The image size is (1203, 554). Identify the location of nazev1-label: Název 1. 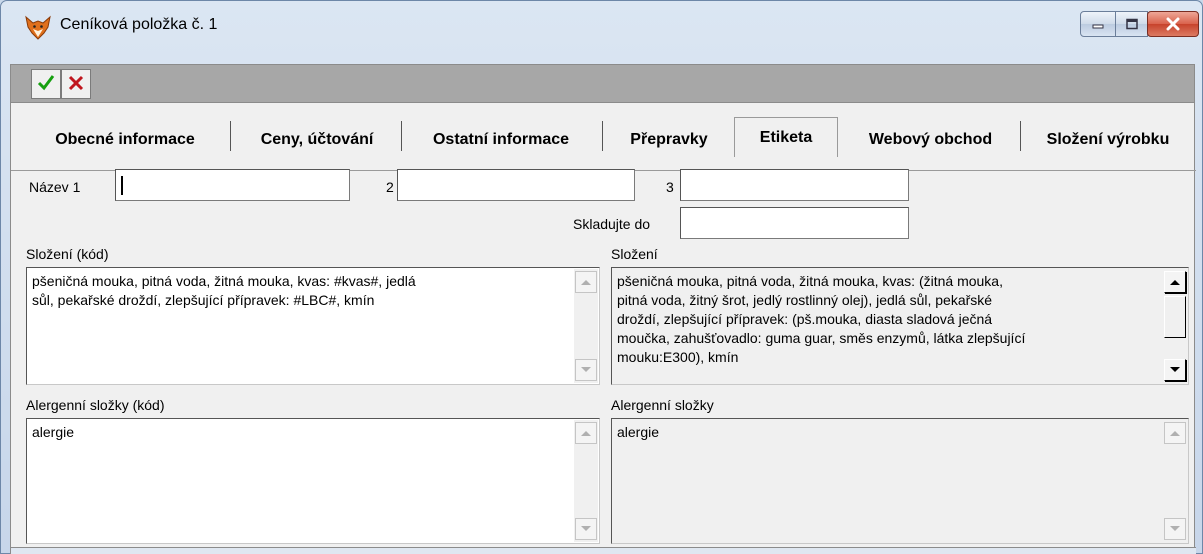
(55, 187).